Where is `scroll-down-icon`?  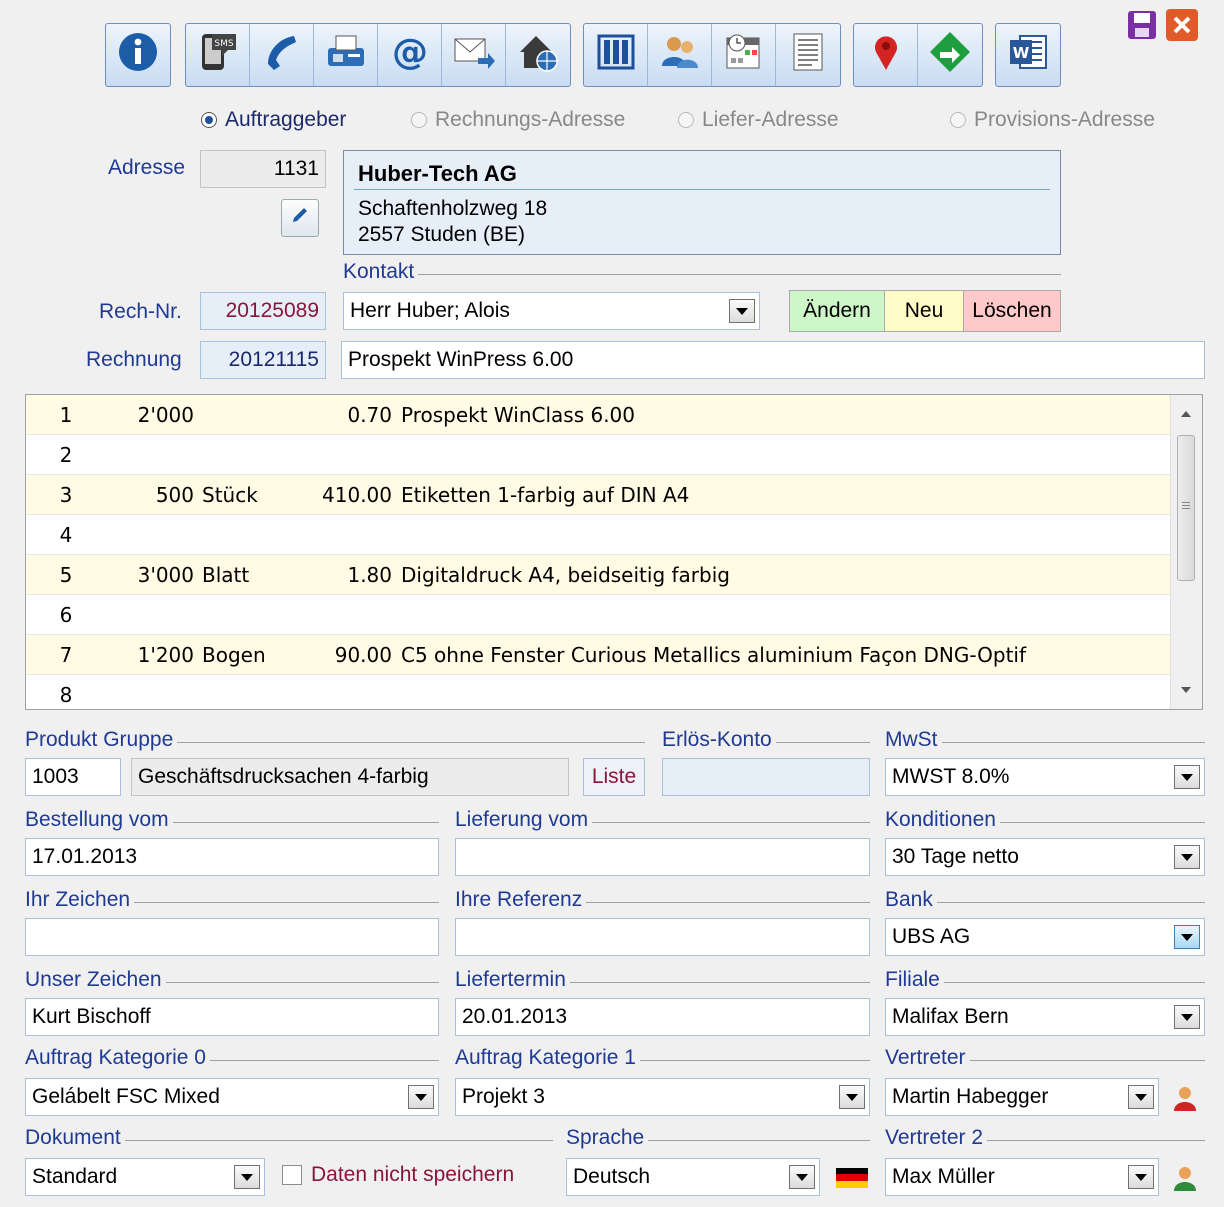
scroll-down-icon is located at coordinates (1186, 690).